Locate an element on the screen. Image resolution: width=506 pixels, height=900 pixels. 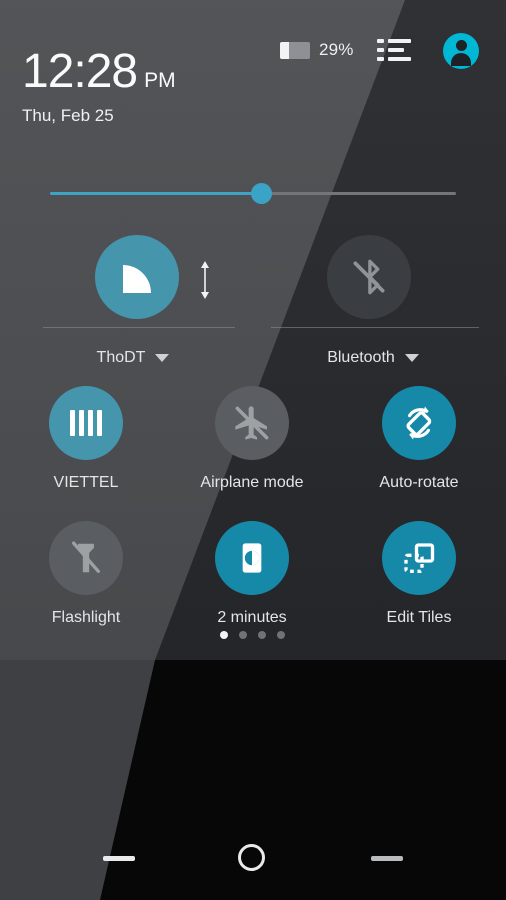
clock-time: 12:28 is located at coordinates (80, 71).